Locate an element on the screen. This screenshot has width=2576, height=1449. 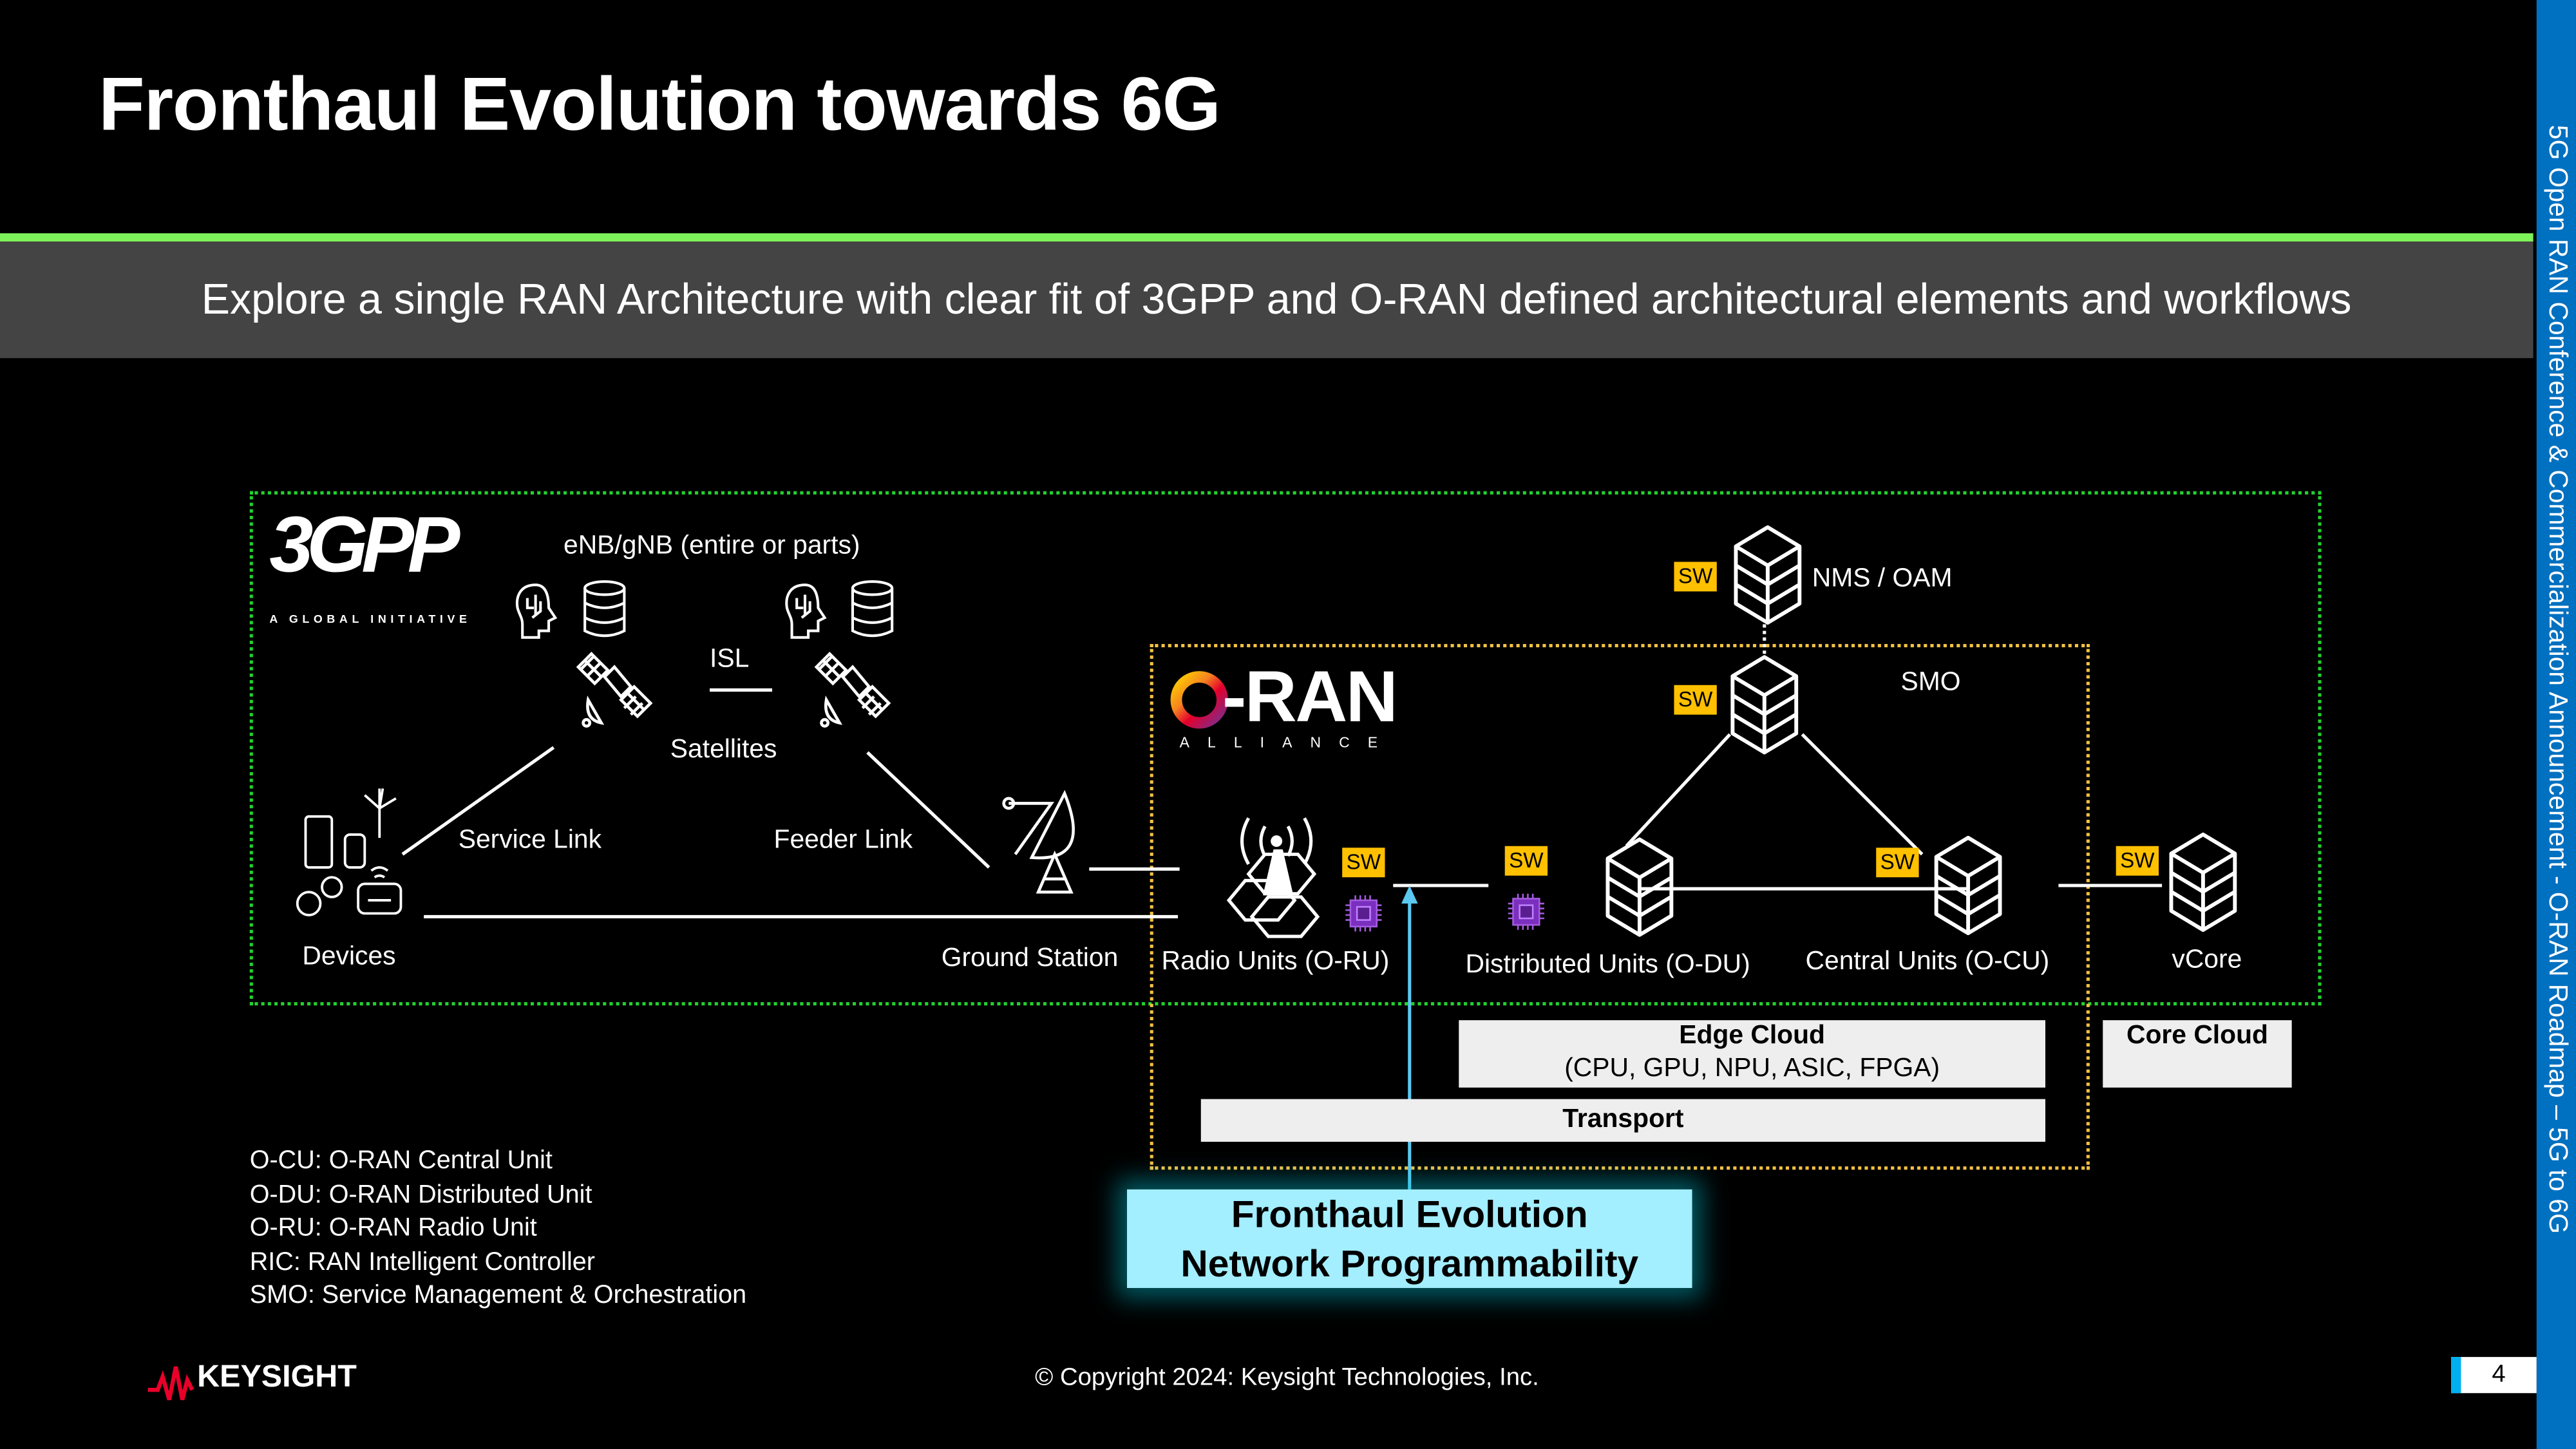
vcore-server-icon is located at coordinates (2203, 882).